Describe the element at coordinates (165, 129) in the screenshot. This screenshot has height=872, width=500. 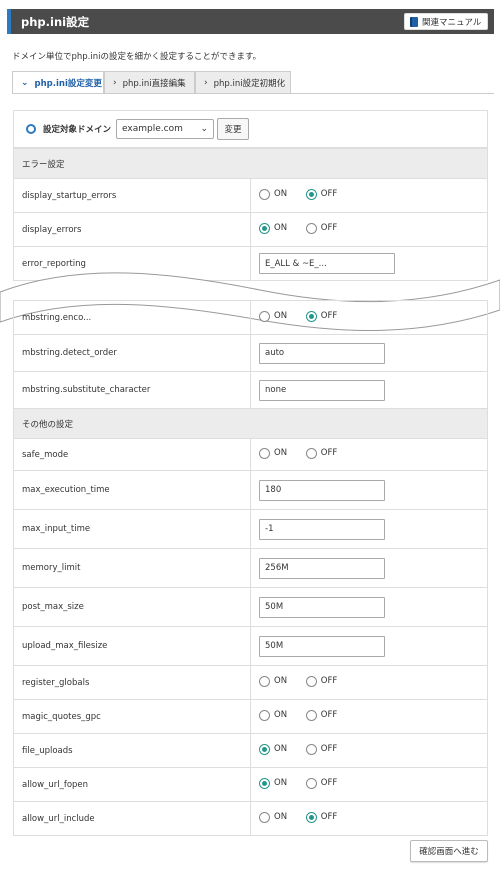
I see `domain-select: example.com ⌄` at that location.